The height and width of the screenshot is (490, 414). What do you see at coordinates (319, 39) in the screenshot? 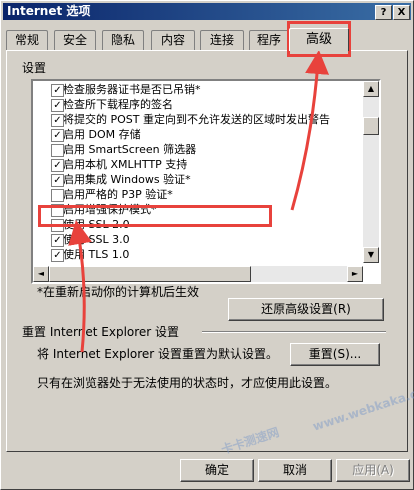
I see `tab-advanced: 高级` at bounding box center [319, 39].